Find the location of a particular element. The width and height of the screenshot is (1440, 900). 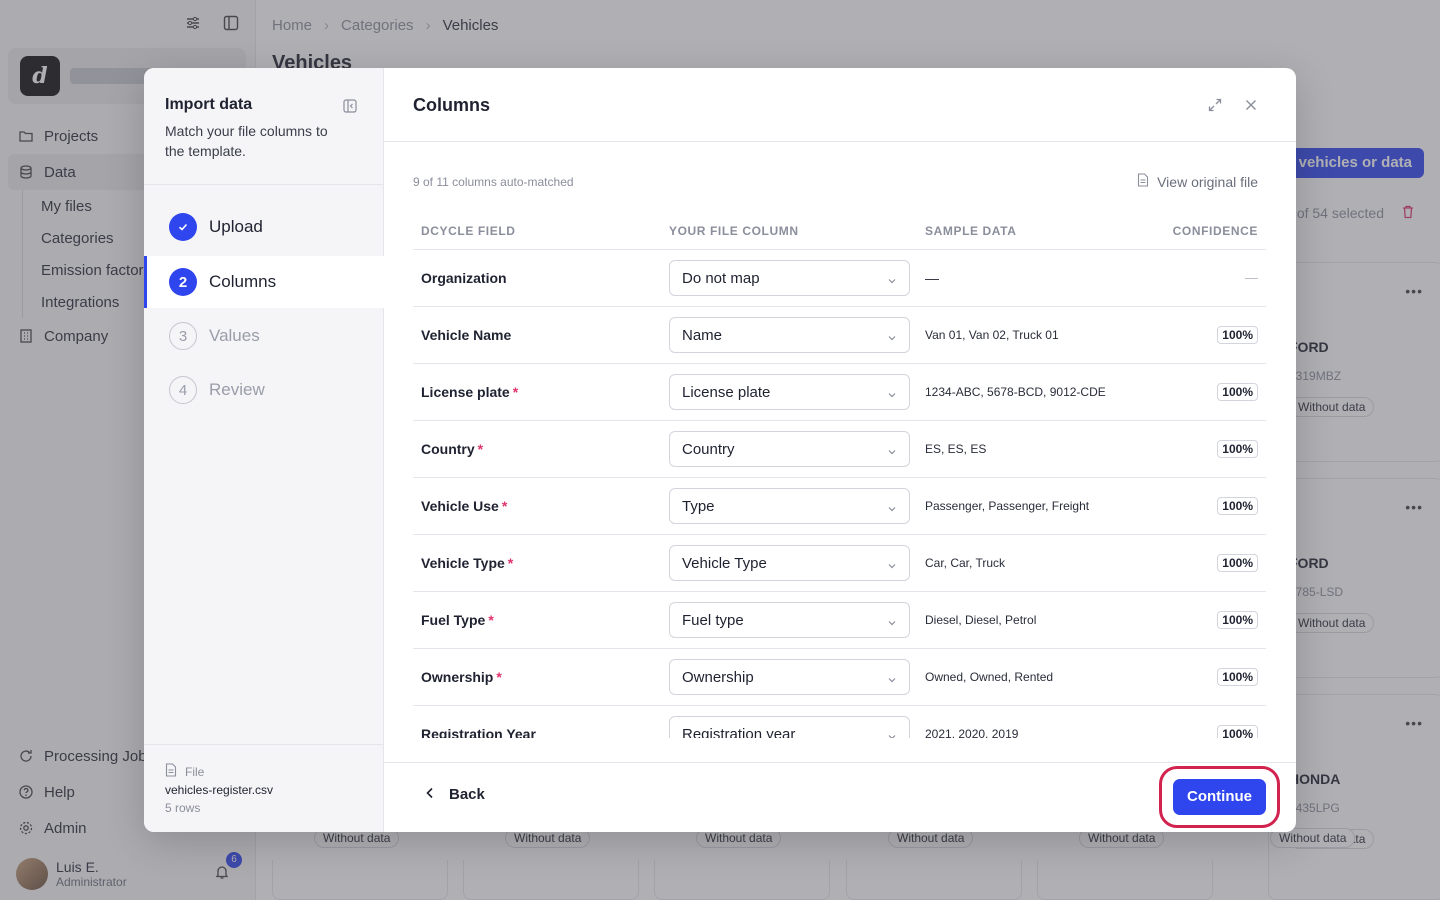

column-select-value: Type is located at coordinates (698, 506).